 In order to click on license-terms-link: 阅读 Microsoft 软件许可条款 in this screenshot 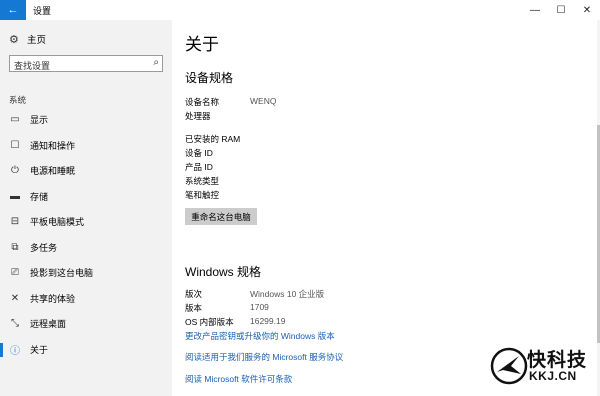, I will do `click(238, 379)`.